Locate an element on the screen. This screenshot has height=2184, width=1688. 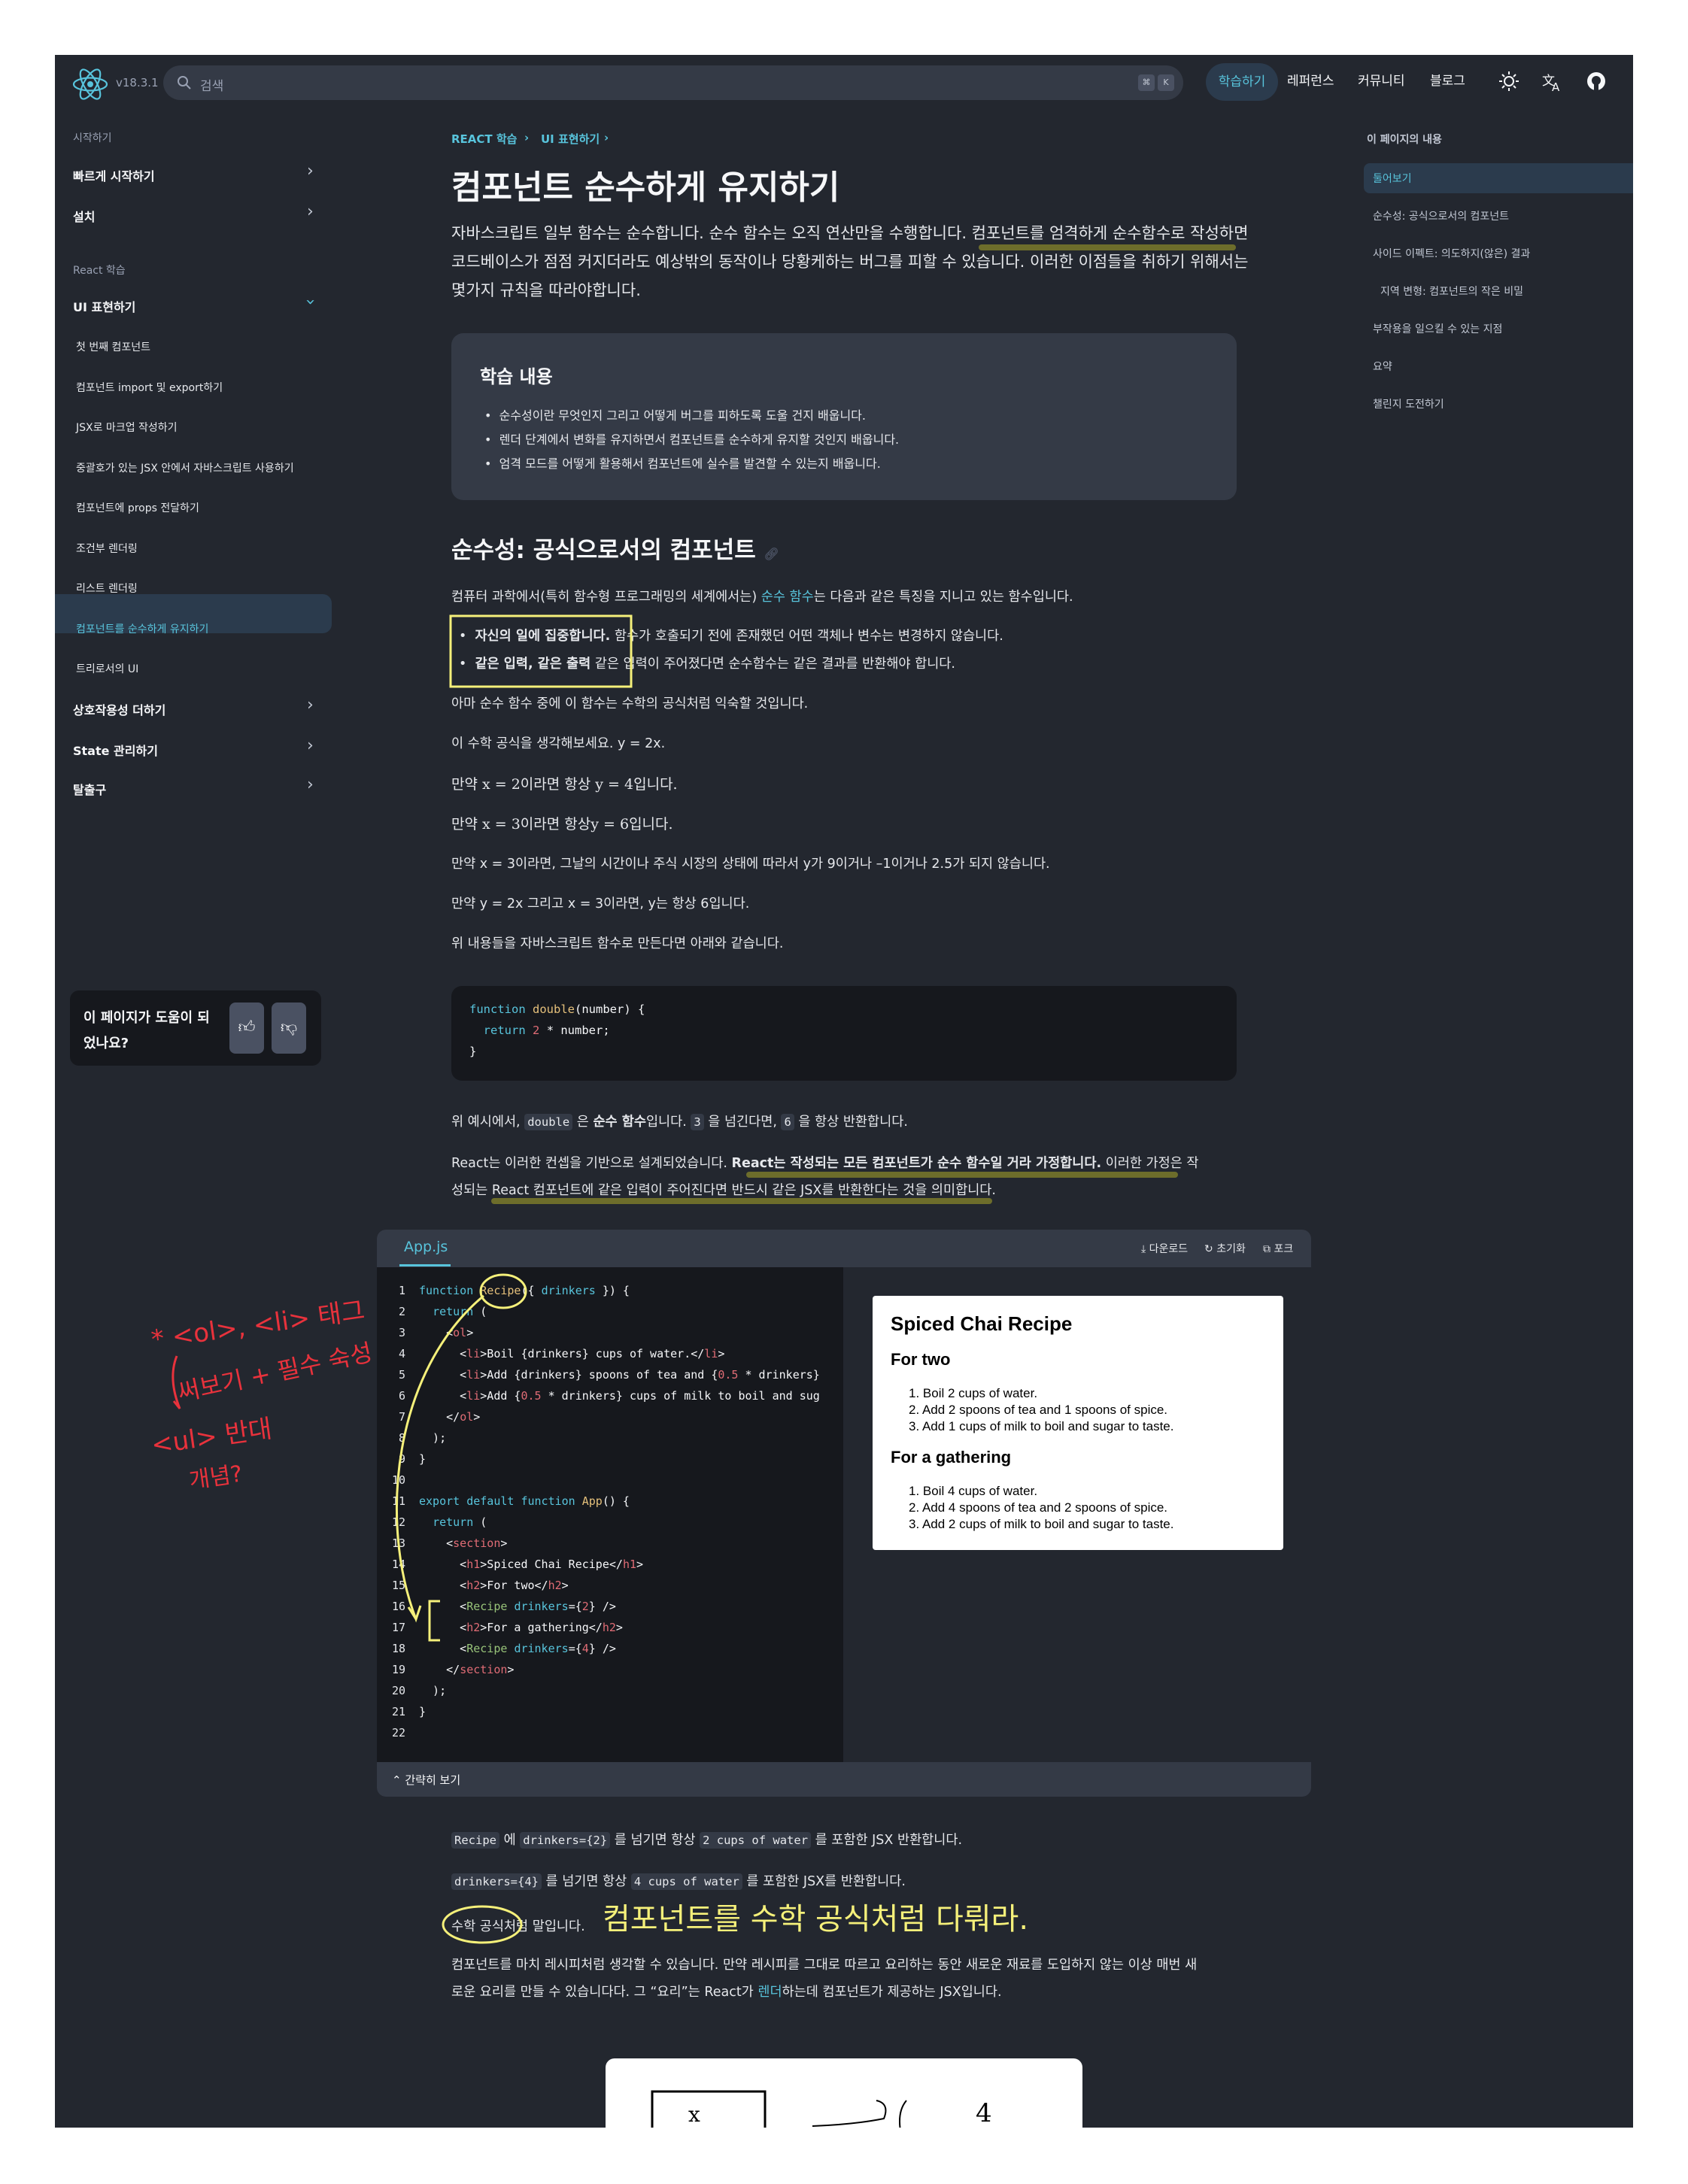
version-label: v18.3.1 is located at coordinates (137, 82).